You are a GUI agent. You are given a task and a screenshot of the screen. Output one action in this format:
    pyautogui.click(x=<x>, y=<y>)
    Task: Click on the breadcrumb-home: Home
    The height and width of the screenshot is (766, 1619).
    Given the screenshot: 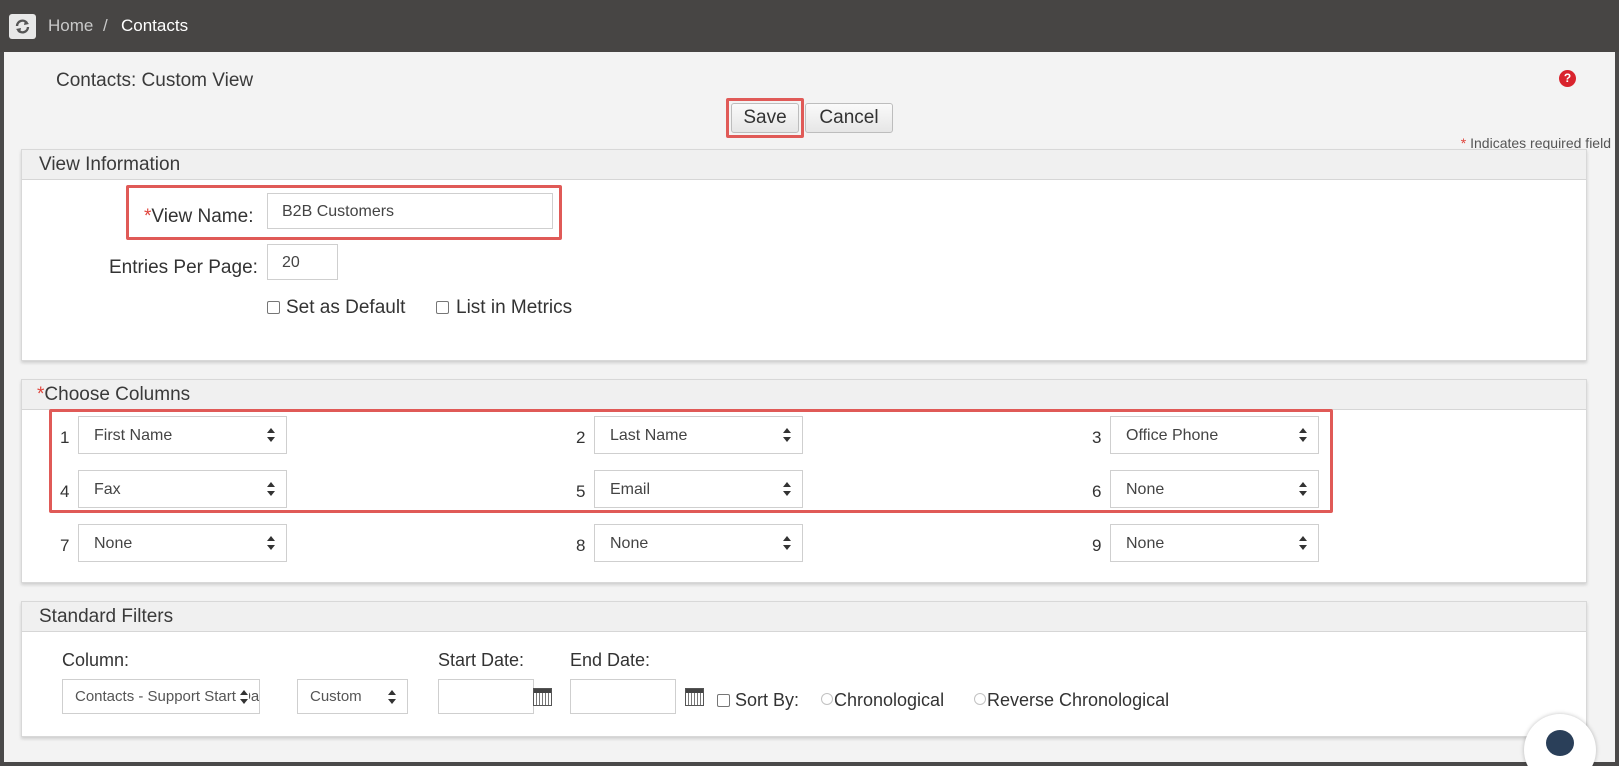 What is the action you would take?
    pyautogui.click(x=70, y=26)
    